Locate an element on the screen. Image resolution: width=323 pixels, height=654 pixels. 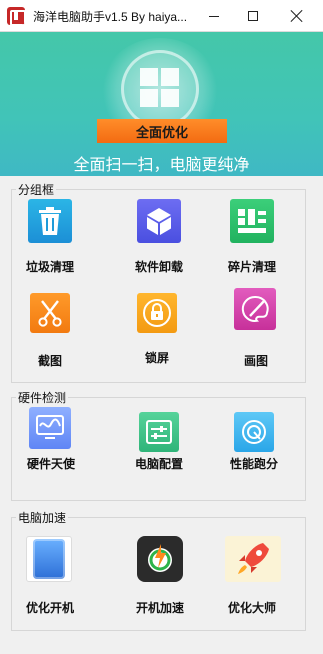
tool-uninstall: 软件卸载 is located at coordinates (159, 239).